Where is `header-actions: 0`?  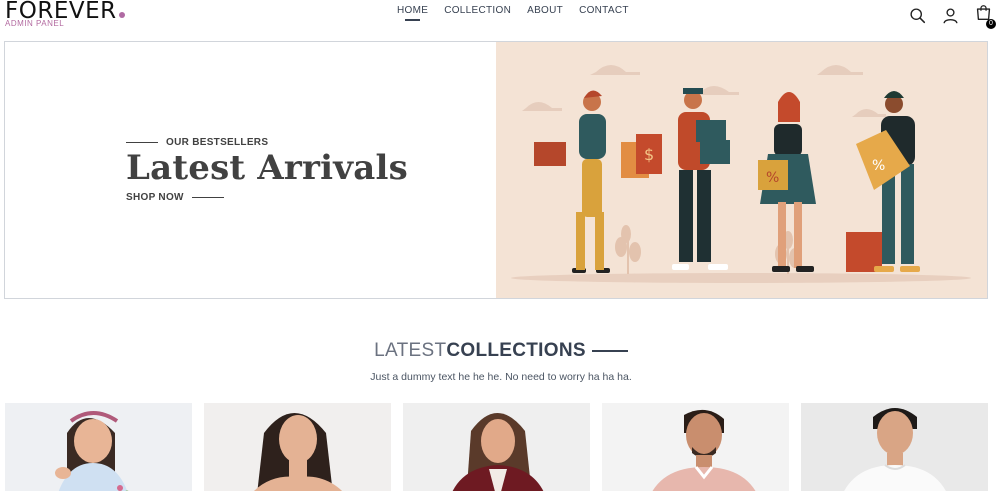 header-actions: 0 is located at coordinates (952, 16).